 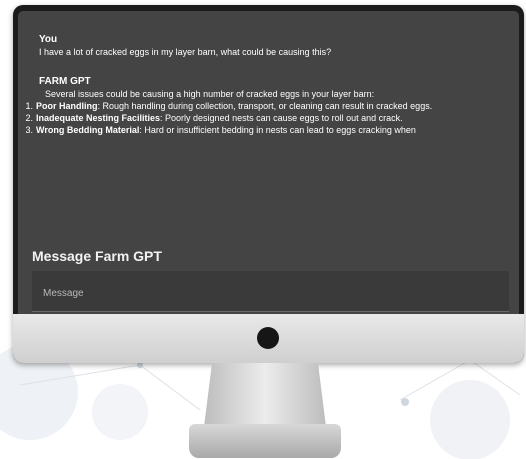 What do you see at coordinates (265, 395) in the screenshot?
I see `monitor-stand` at bounding box center [265, 395].